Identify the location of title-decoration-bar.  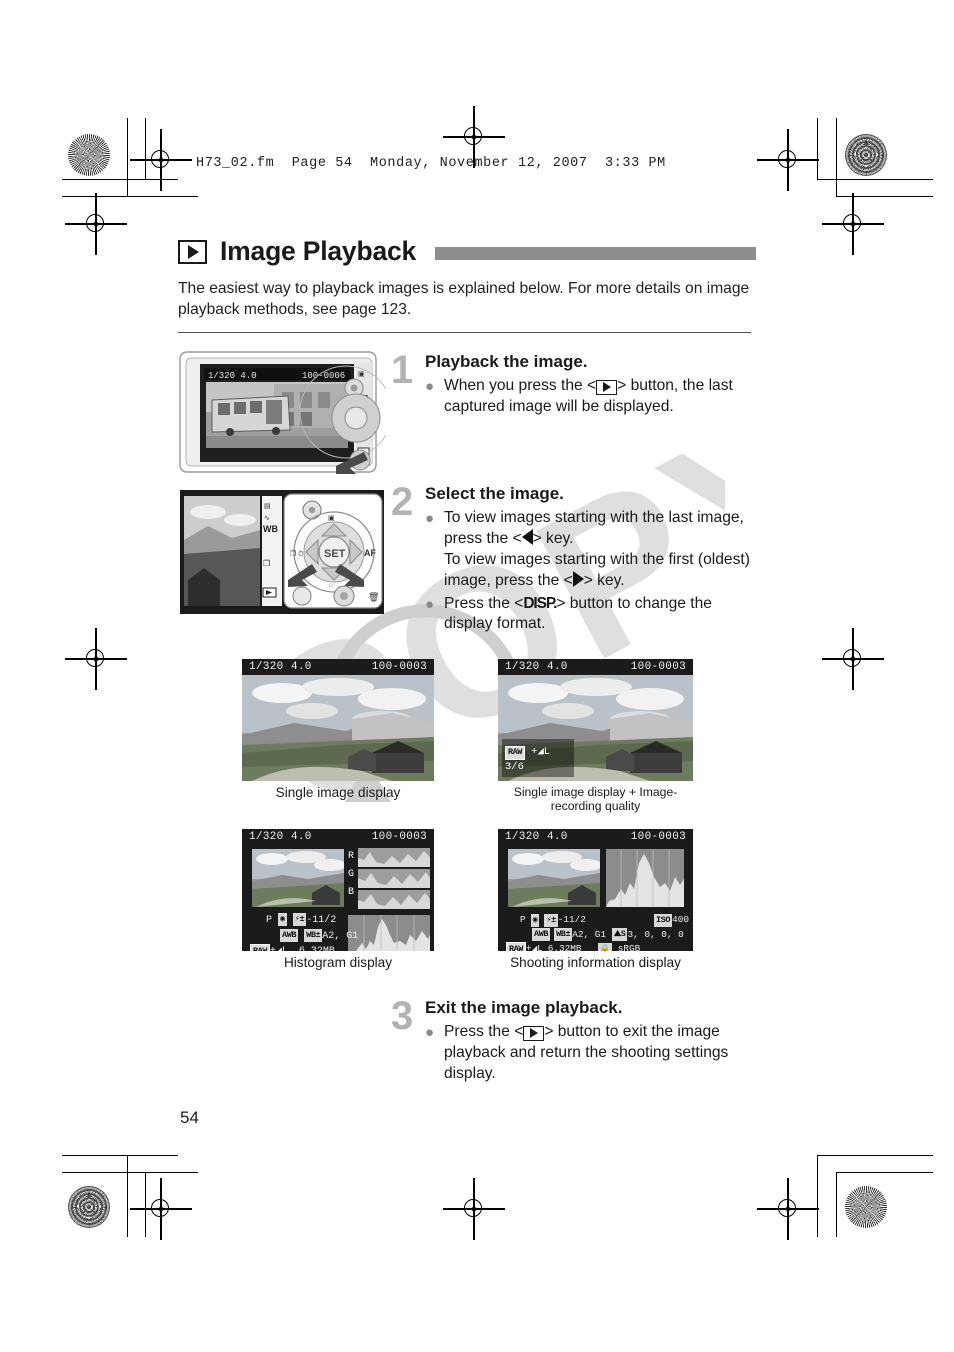
(595, 253).